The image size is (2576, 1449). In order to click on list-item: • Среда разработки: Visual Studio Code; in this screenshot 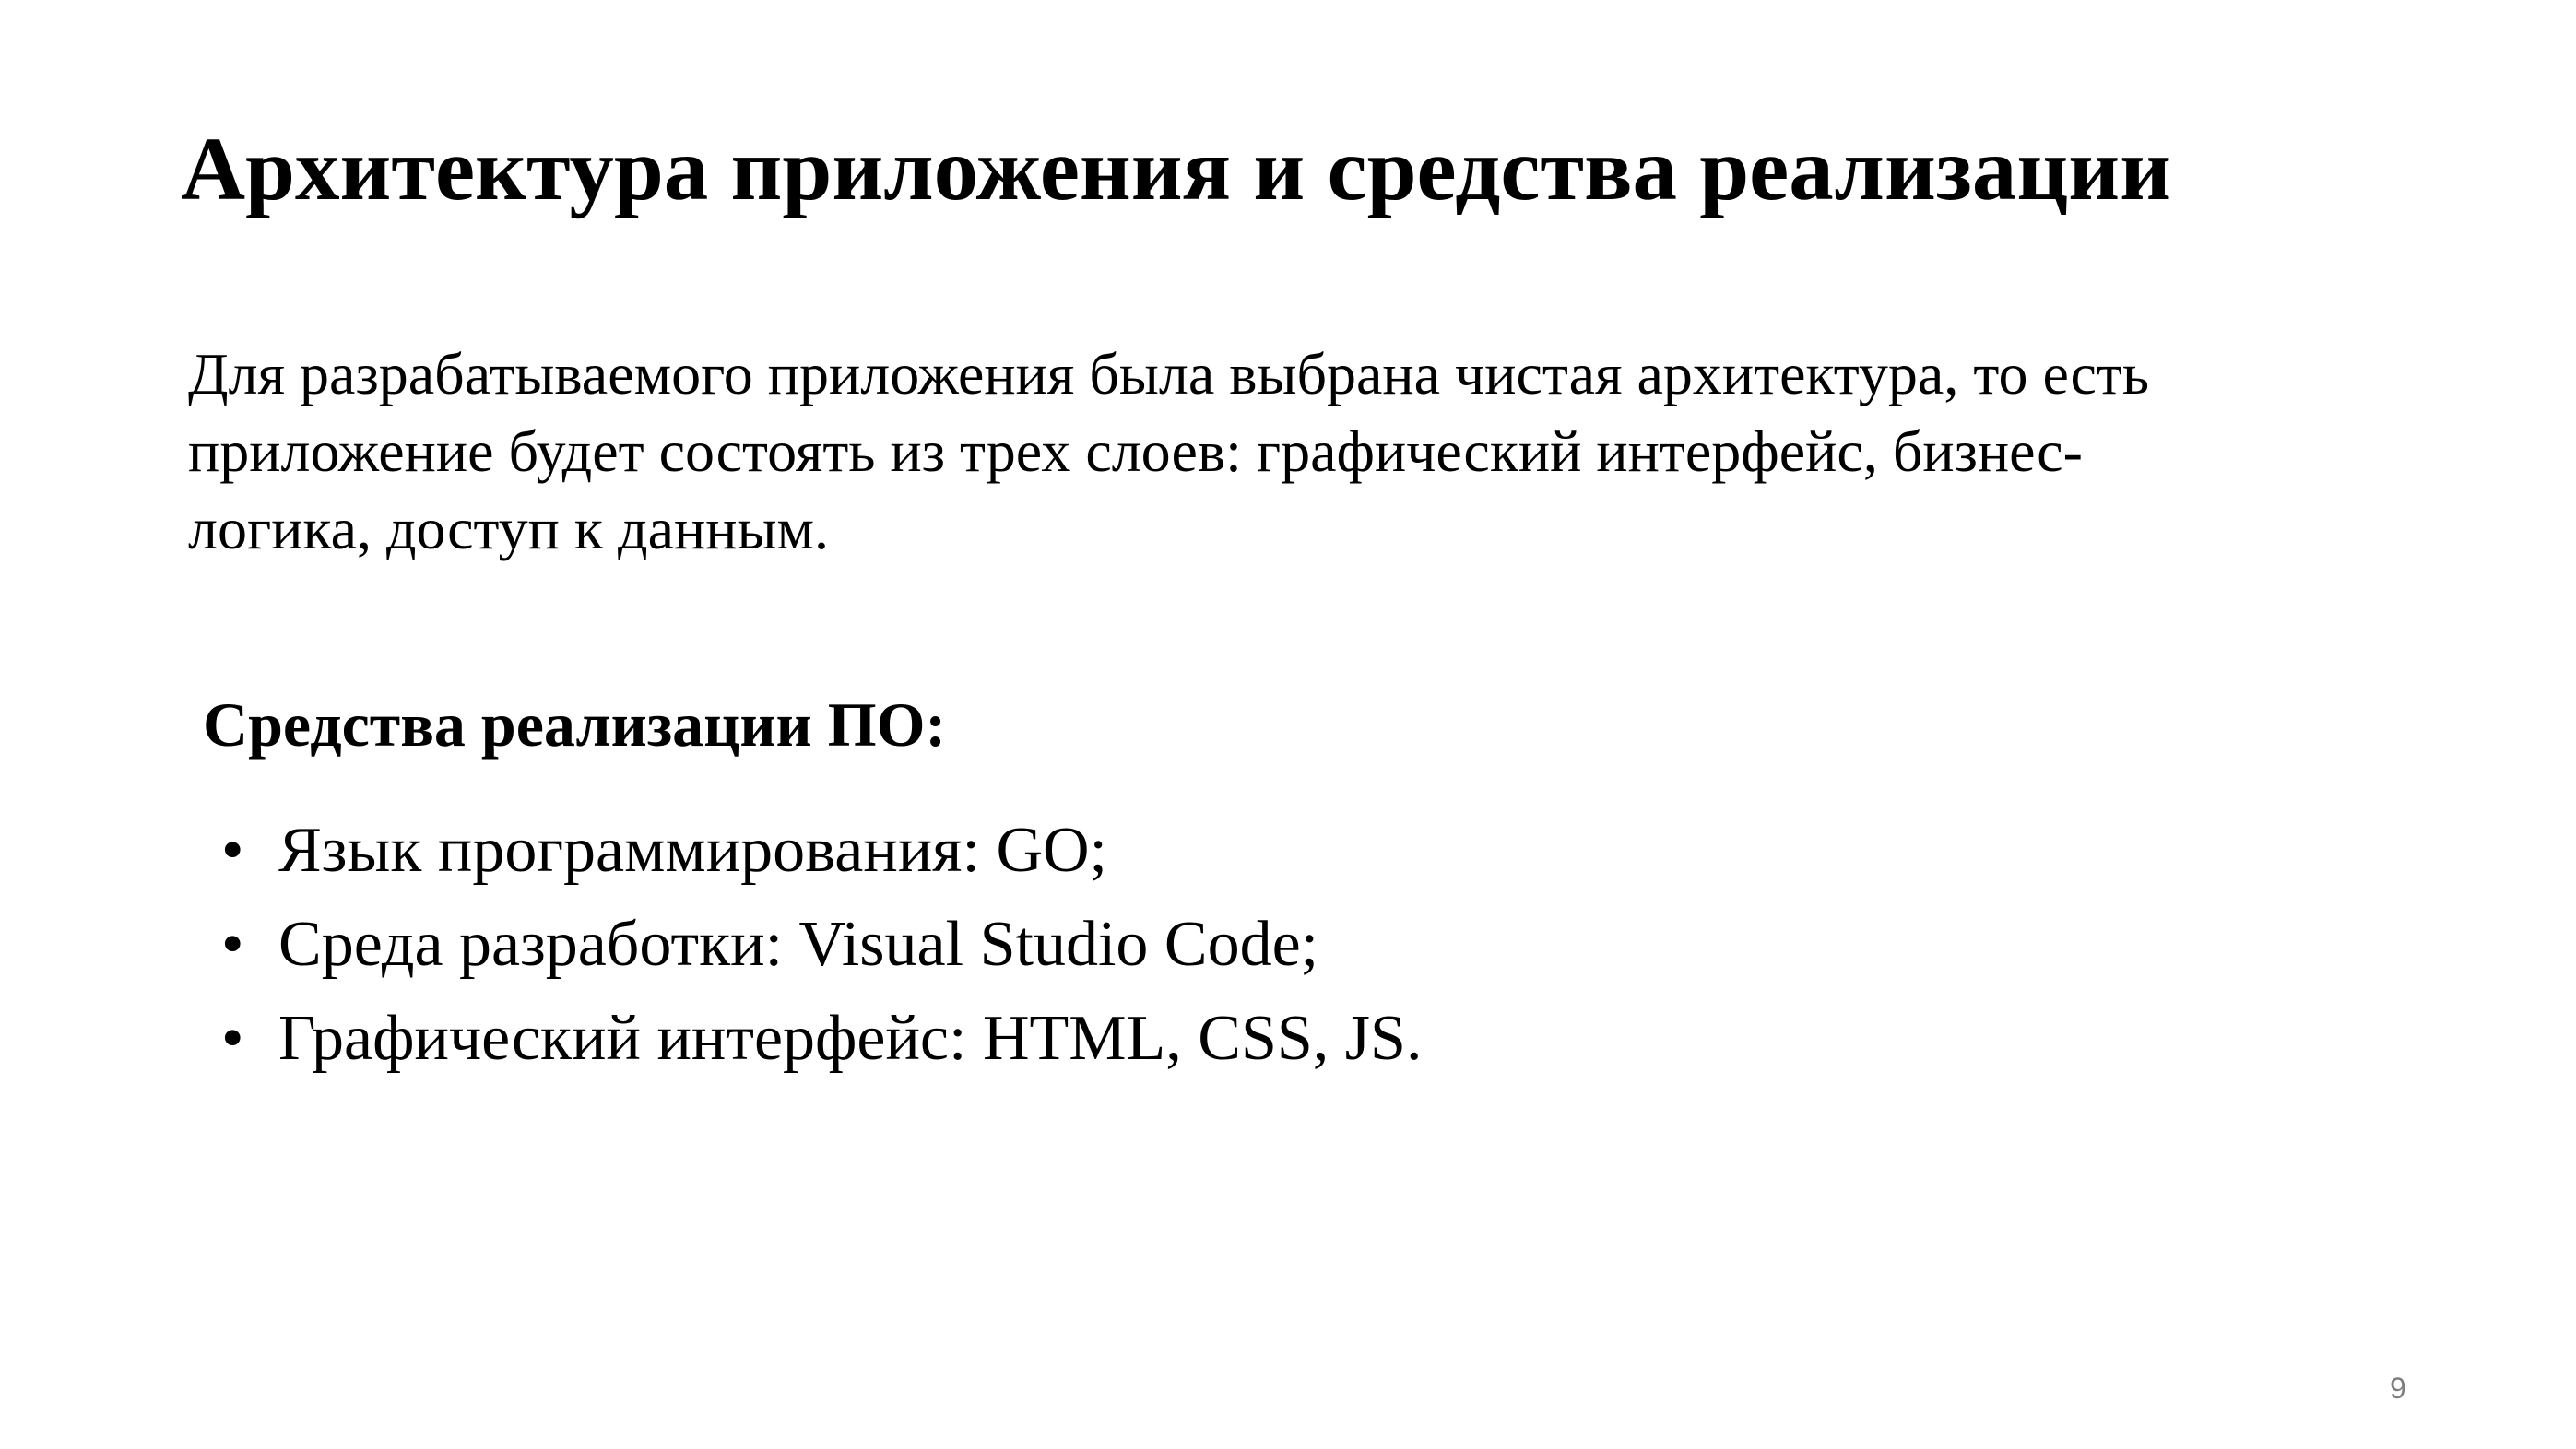, I will do `click(821, 945)`.